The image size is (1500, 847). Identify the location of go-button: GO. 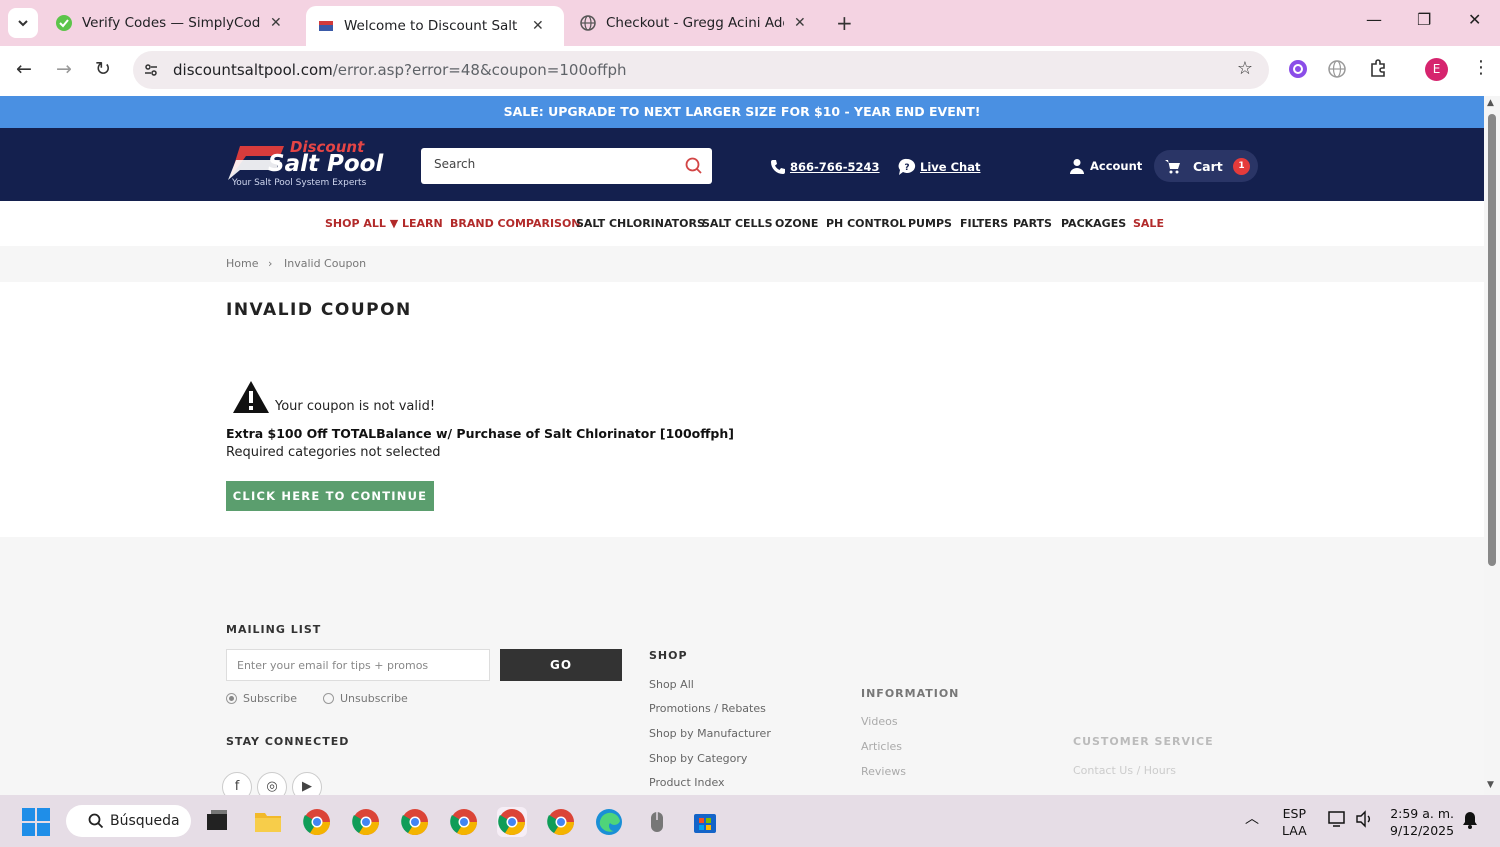
(561, 665).